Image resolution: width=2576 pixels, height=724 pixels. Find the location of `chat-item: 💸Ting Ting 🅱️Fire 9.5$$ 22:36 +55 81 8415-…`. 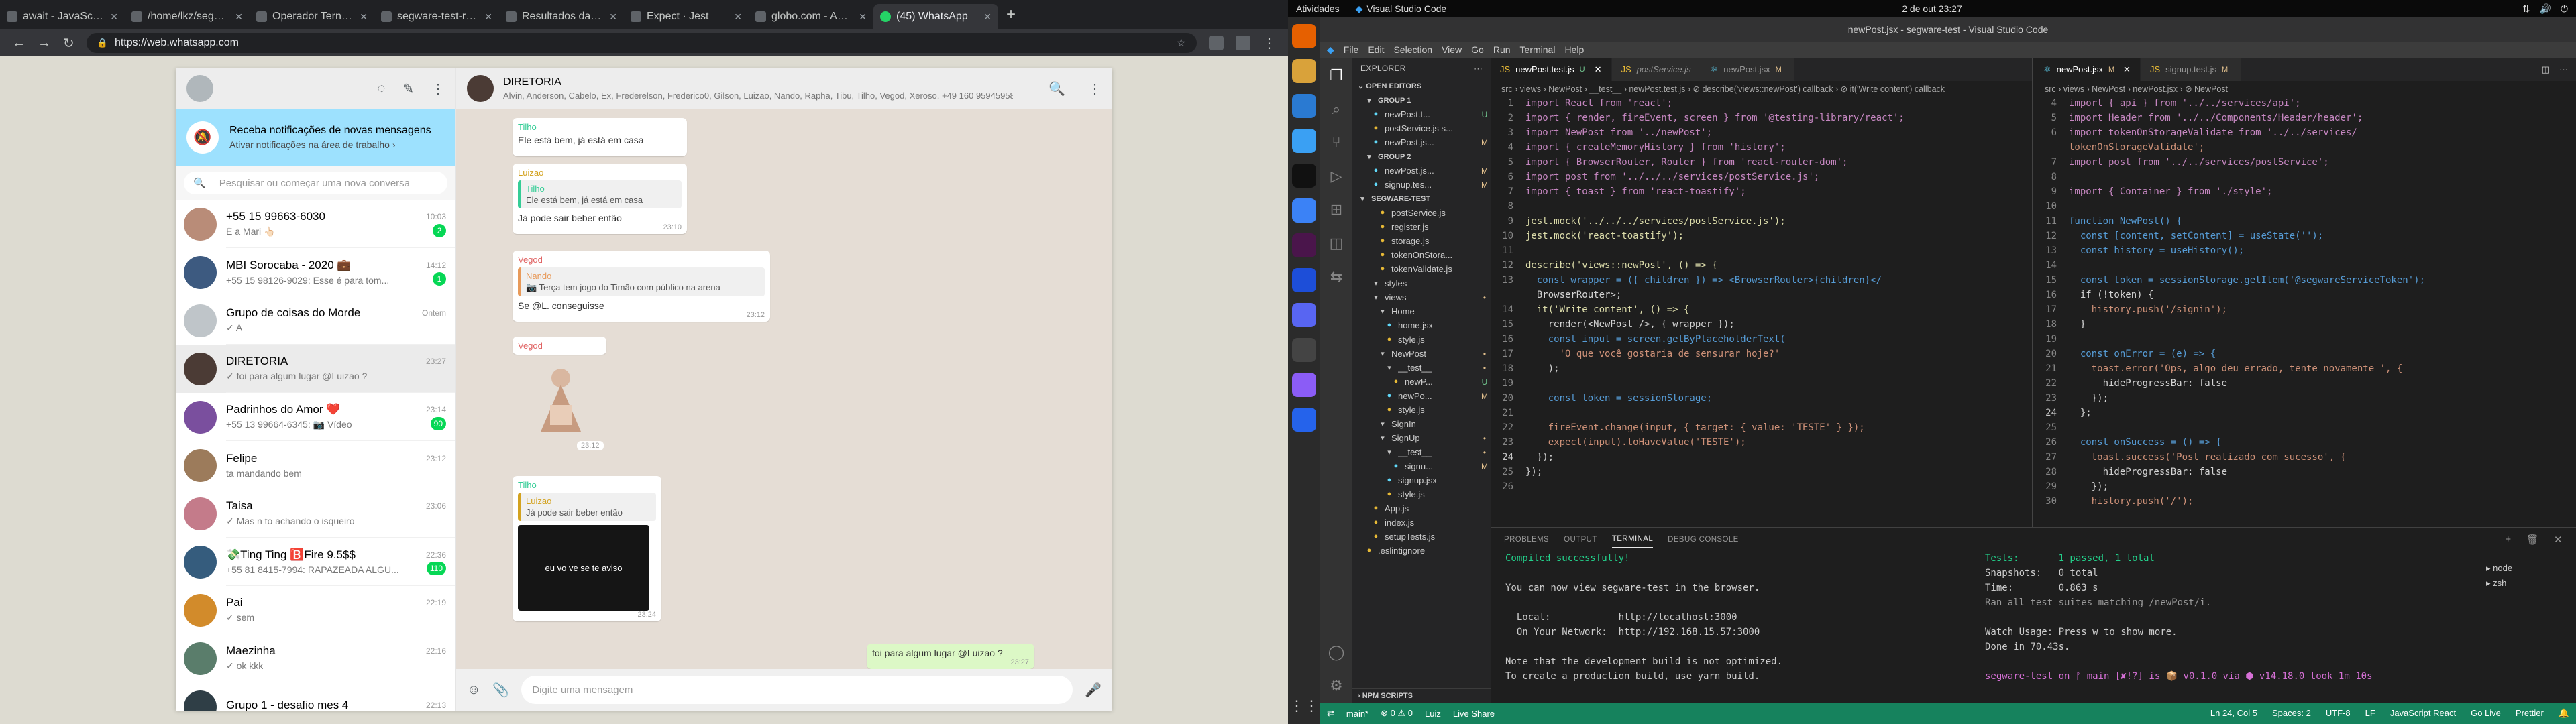

chat-item: 💸Ting Ting 🅱️Fire 9.5$$ 22:36 +55 81 8415-… is located at coordinates (315, 562).